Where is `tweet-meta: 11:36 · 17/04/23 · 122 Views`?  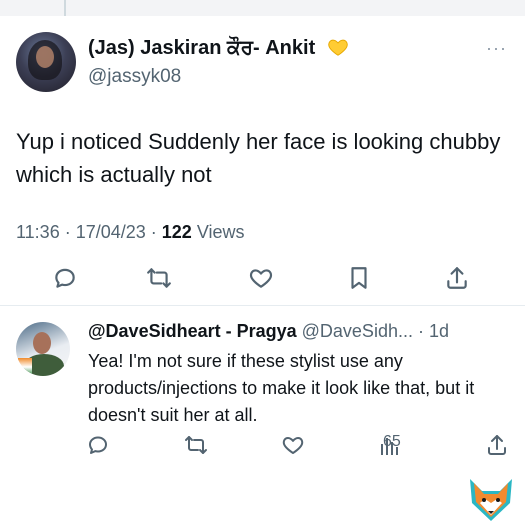
tweet-meta: 11:36 · 17/04/23 · 122 Views is located at coordinates (130, 232).